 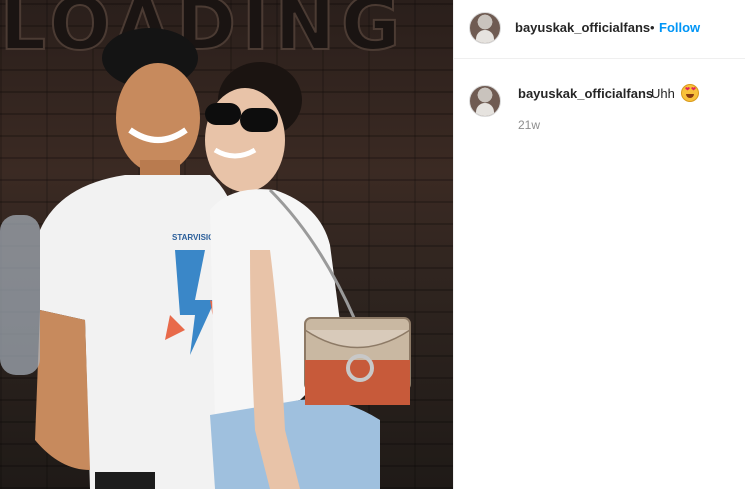 I want to click on comment-username: bayuskak_officialfans, so click(x=585, y=93).